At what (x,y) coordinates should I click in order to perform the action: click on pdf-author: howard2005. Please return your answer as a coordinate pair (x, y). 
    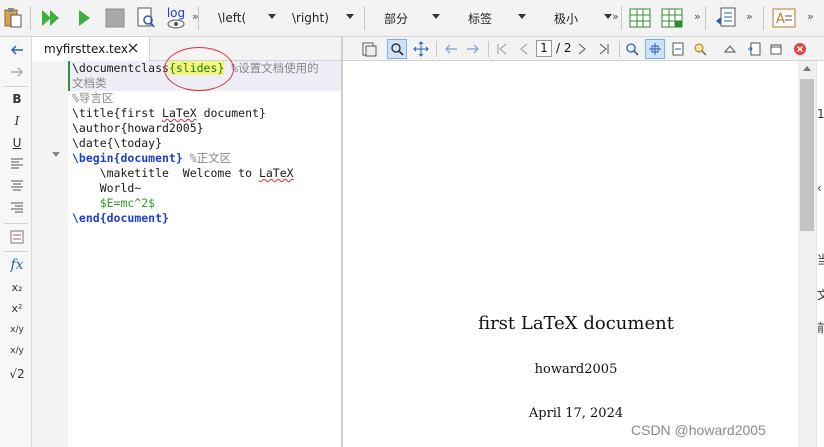
    Looking at the image, I should click on (576, 369).